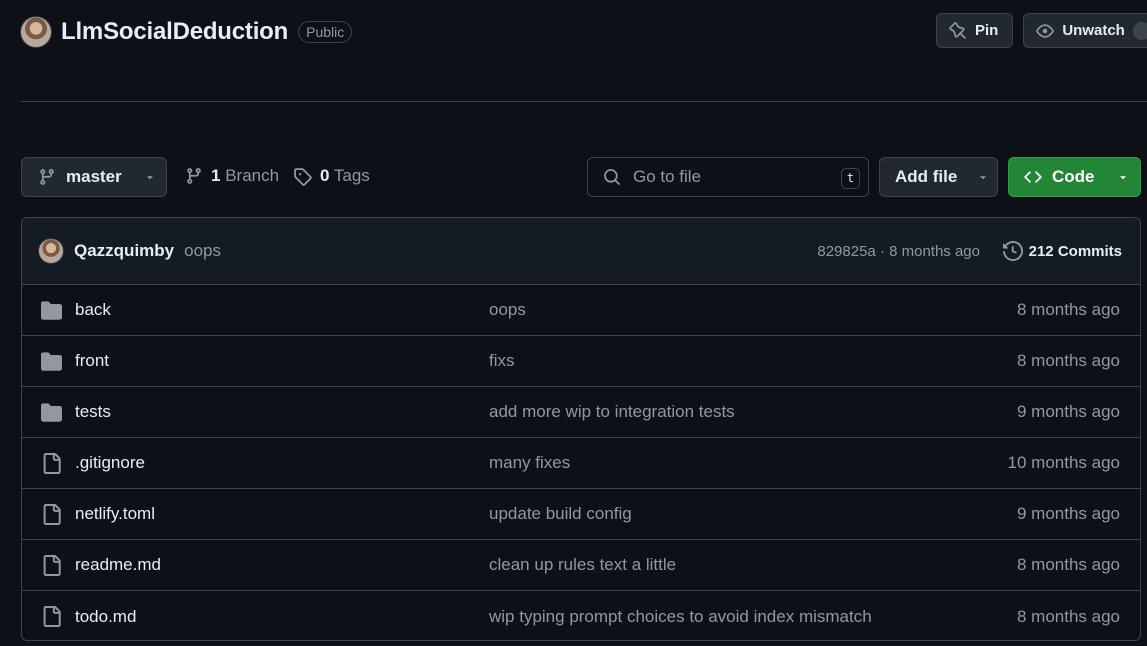 The image size is (1147, 646). I want to click on go-to-file-search: t, so click(728, 177).